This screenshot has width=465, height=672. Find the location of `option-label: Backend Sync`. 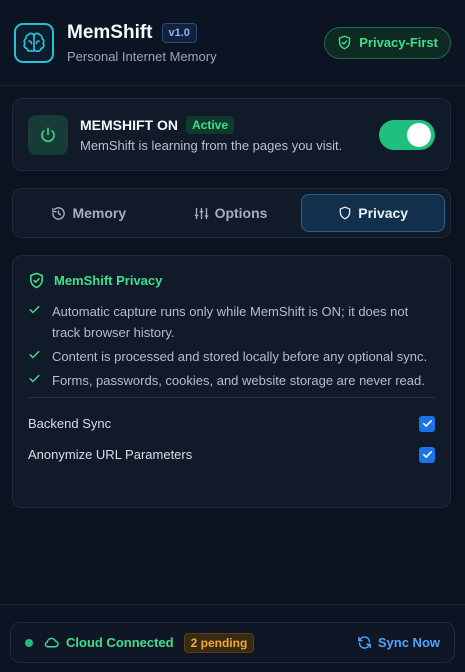

option-label: Backend Sync is located at coordinates (70, 423).